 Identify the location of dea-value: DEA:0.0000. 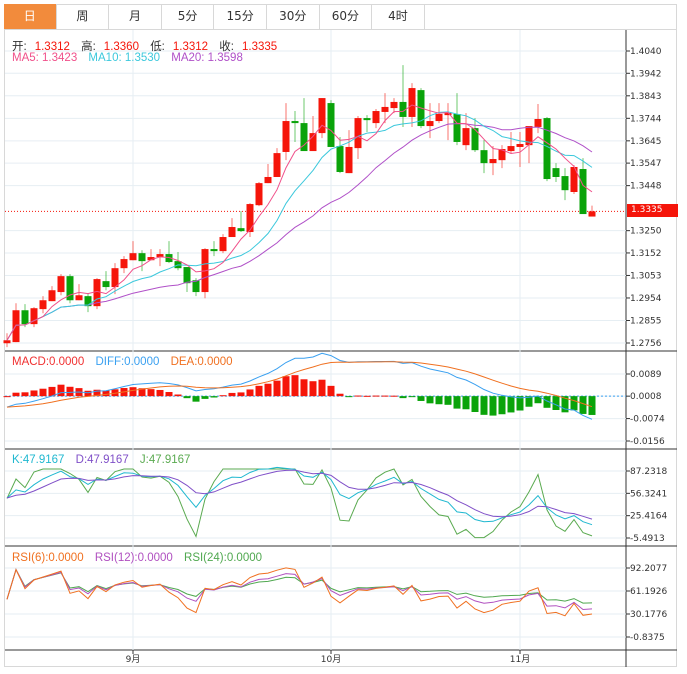
(201, 362).